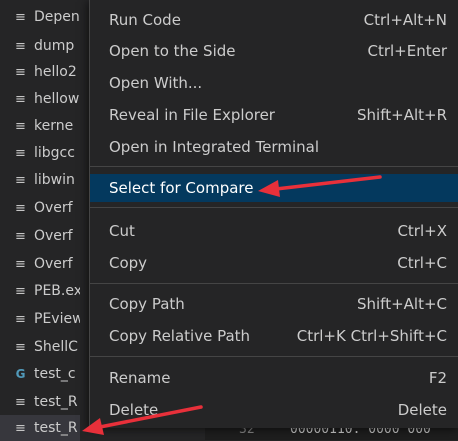 This screenshot has height=441, width=458. I want to click on menu-item-rename: Rename F2, so click(274, 378).